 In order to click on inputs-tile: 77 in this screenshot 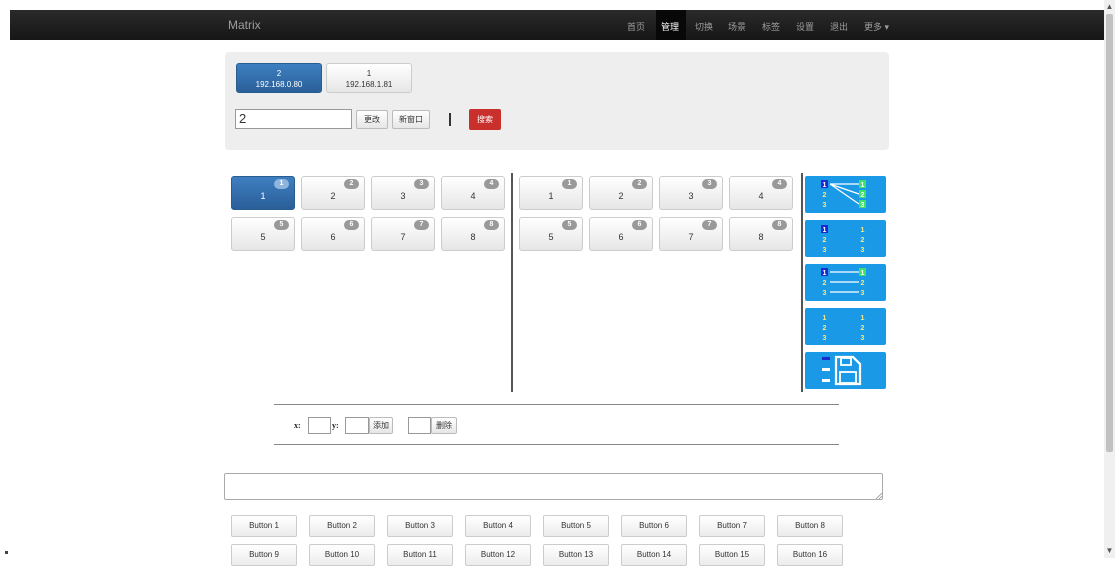, I will do `click(403, 234)`.